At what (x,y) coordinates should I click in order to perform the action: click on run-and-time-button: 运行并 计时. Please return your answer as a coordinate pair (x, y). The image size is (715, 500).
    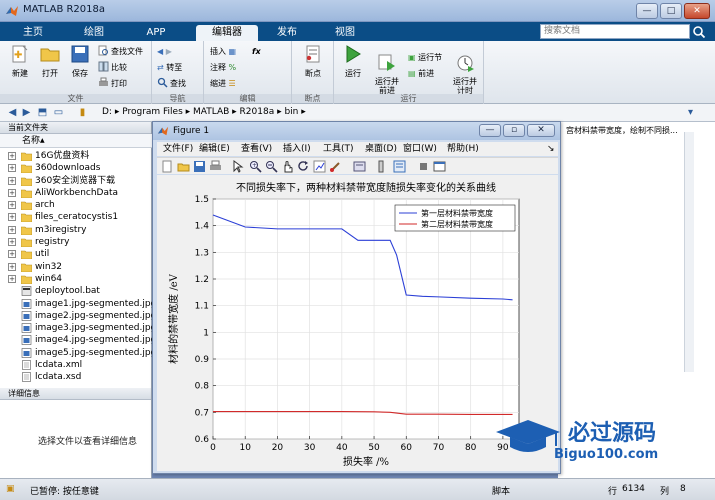
    Looking at the image, I should click on (465, 69).